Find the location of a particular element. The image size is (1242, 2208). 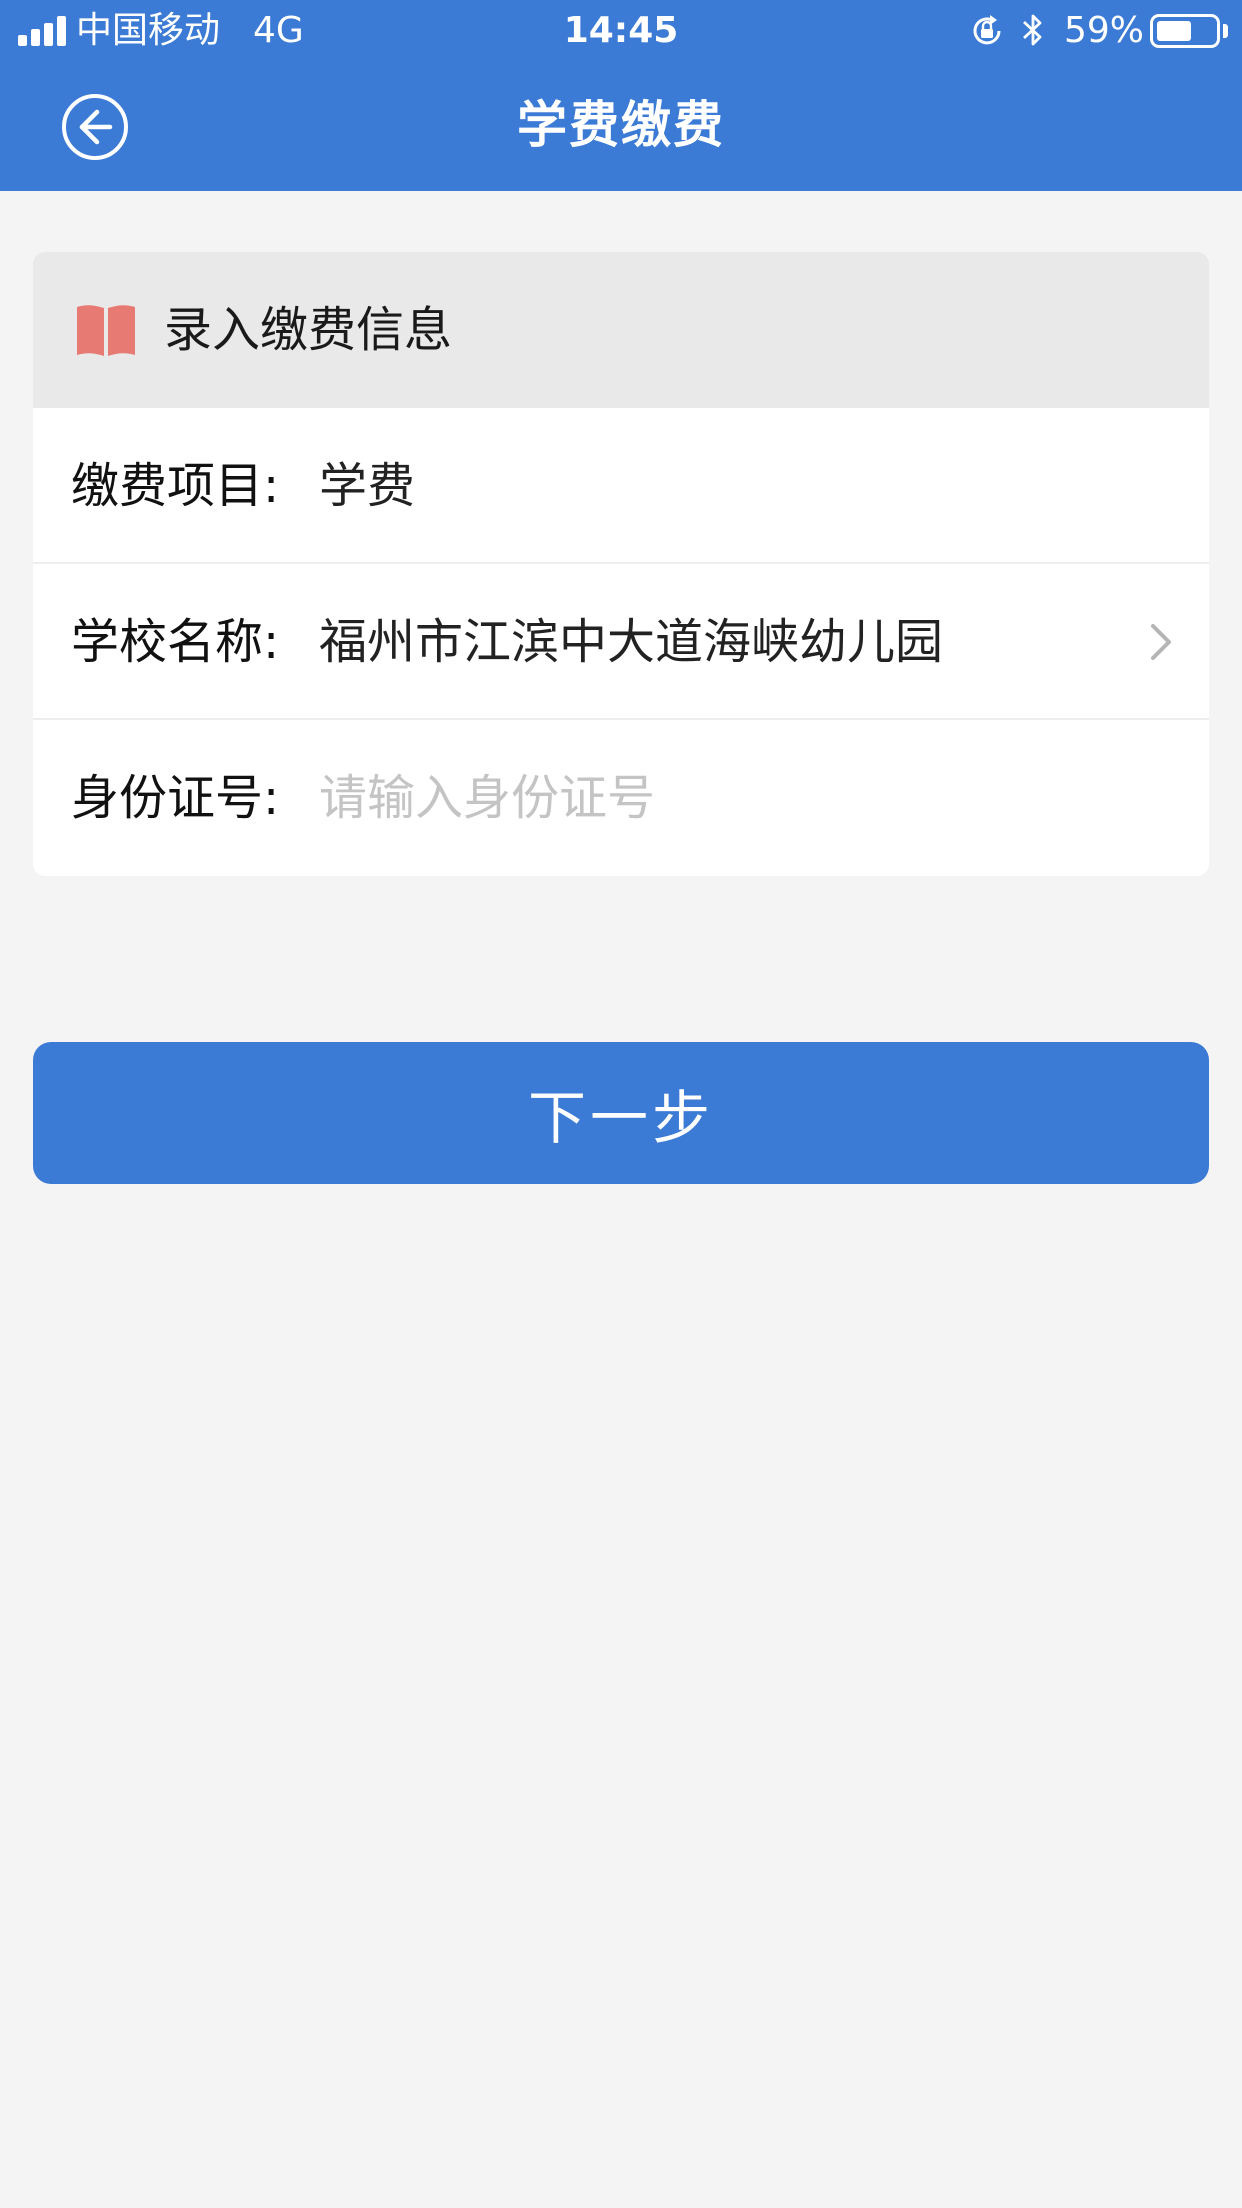

school-name-row: 学校名称: 福州市江滨中大道海峡幼儿园 is located at coordinates (621, 642).